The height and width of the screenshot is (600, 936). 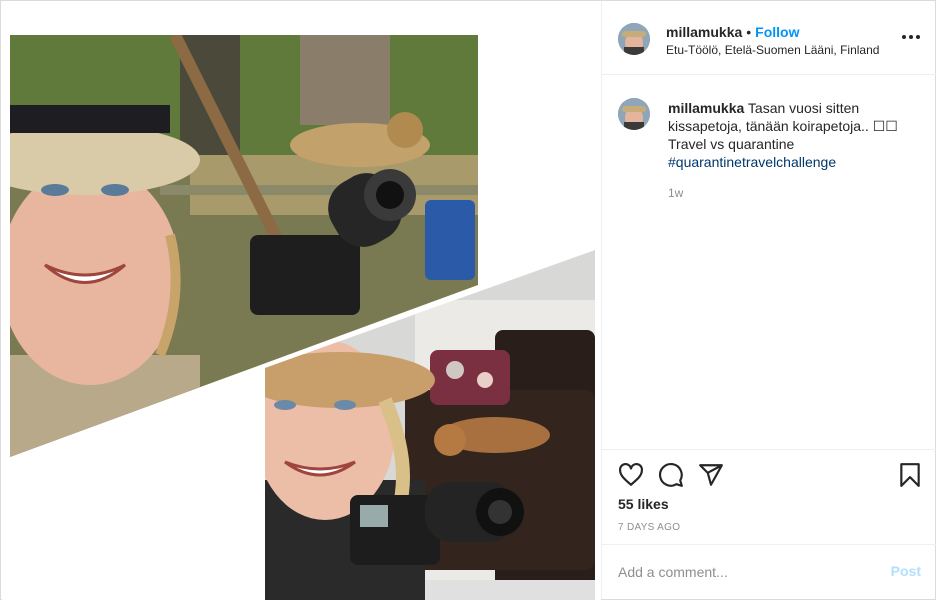 What do you see at coordinates (711, 475) in the screenshot?
I see `paper-plane-icon` at bounding box center [711, 475].